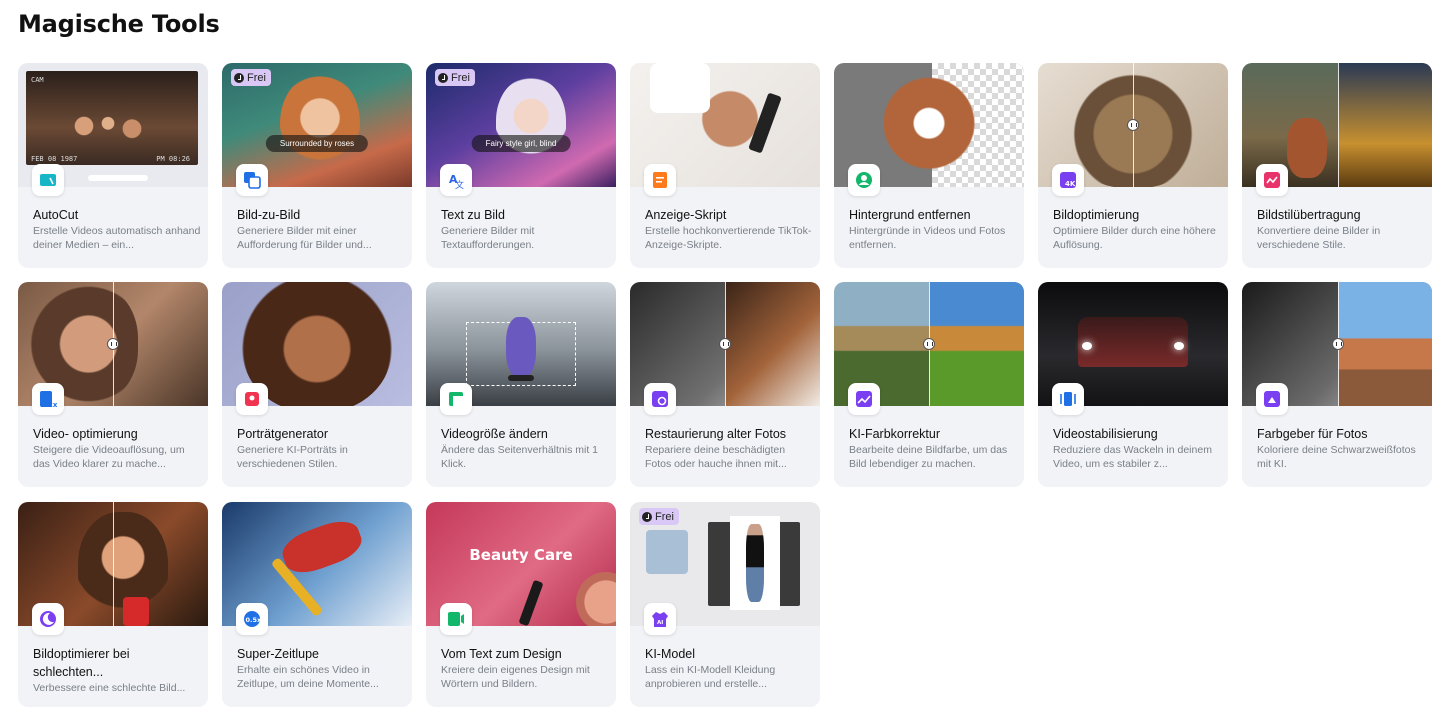  What do you see at coordinates (37, 80) in the screenshot?
I see `overlay-cam: CAM` at bounding box center [37, 80].